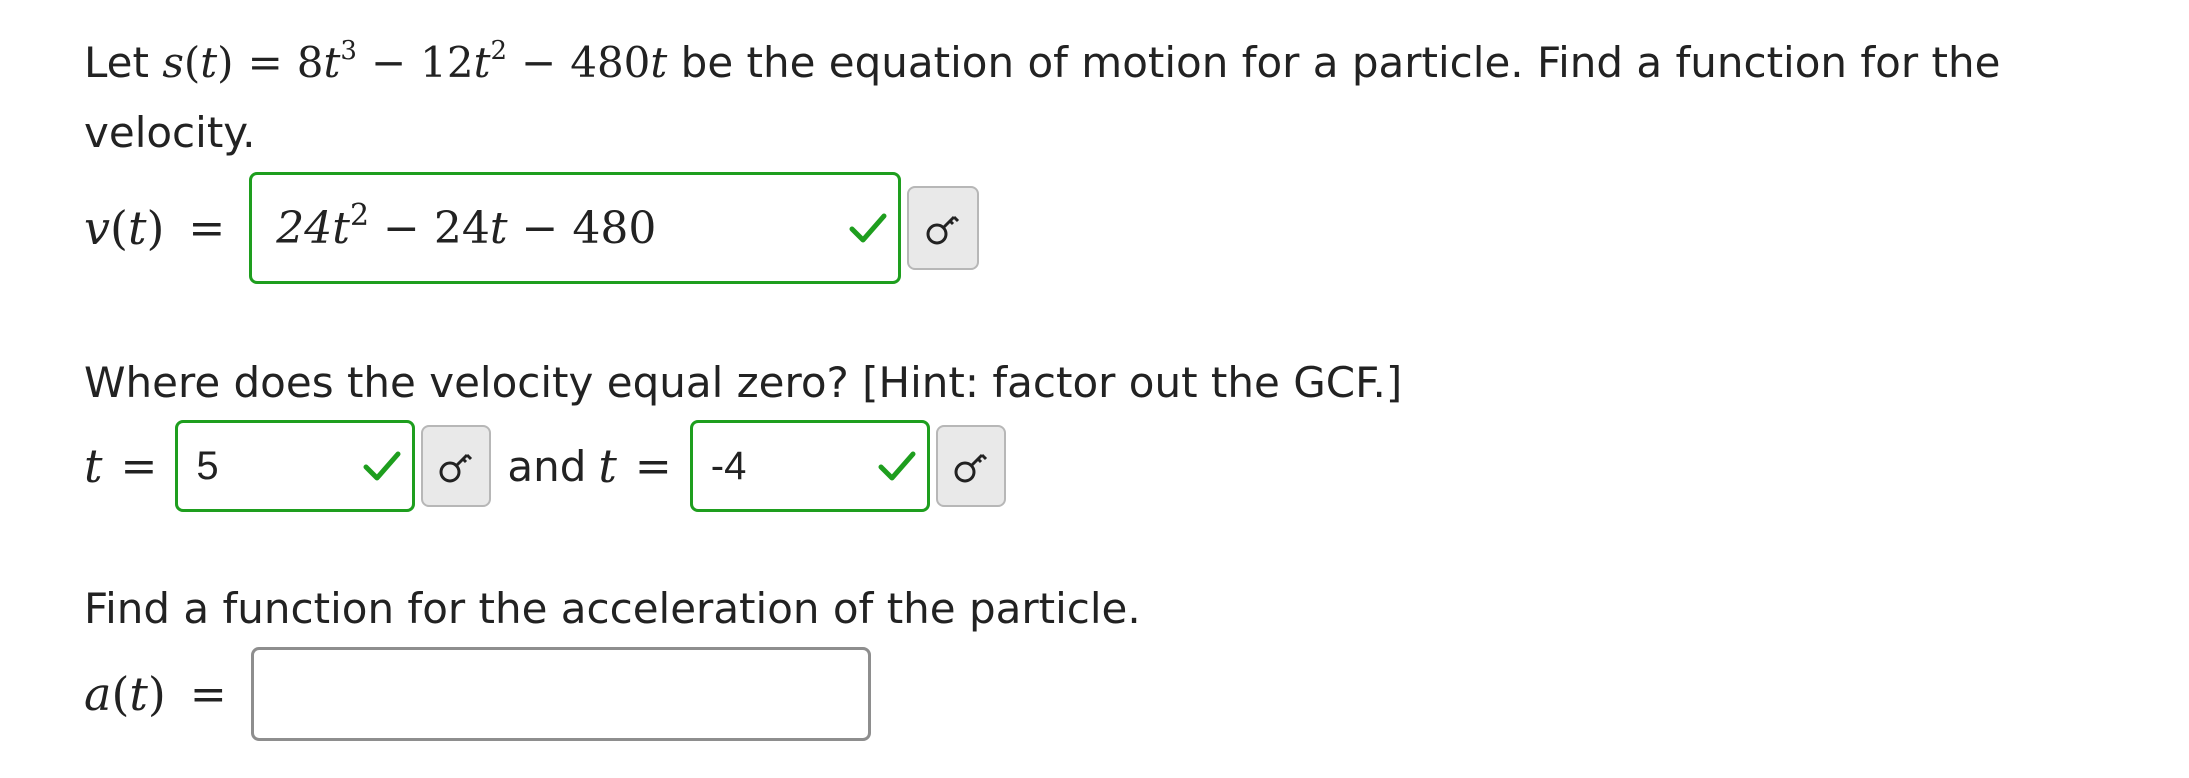 The height and width of the screenshot is (778, 2189). I want to click on acceleration-answer-field, so click(560, 694).